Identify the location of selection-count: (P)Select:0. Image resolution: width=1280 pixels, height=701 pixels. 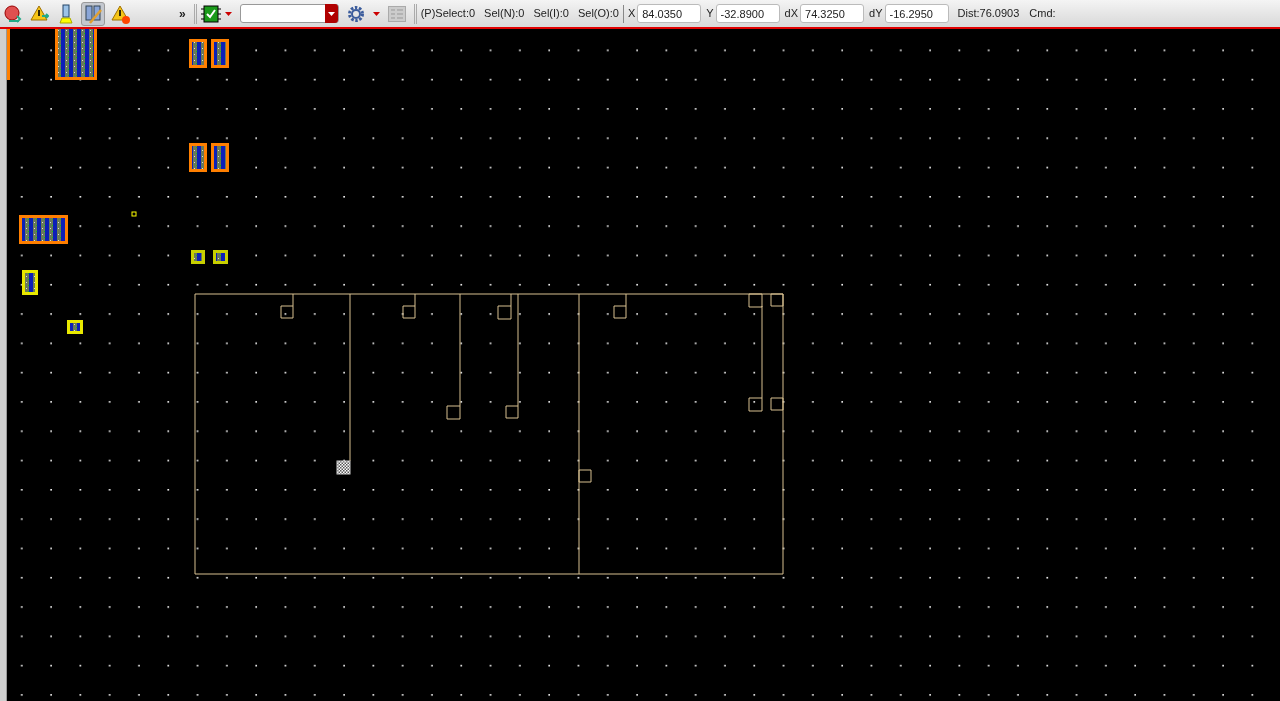
(448, 14).